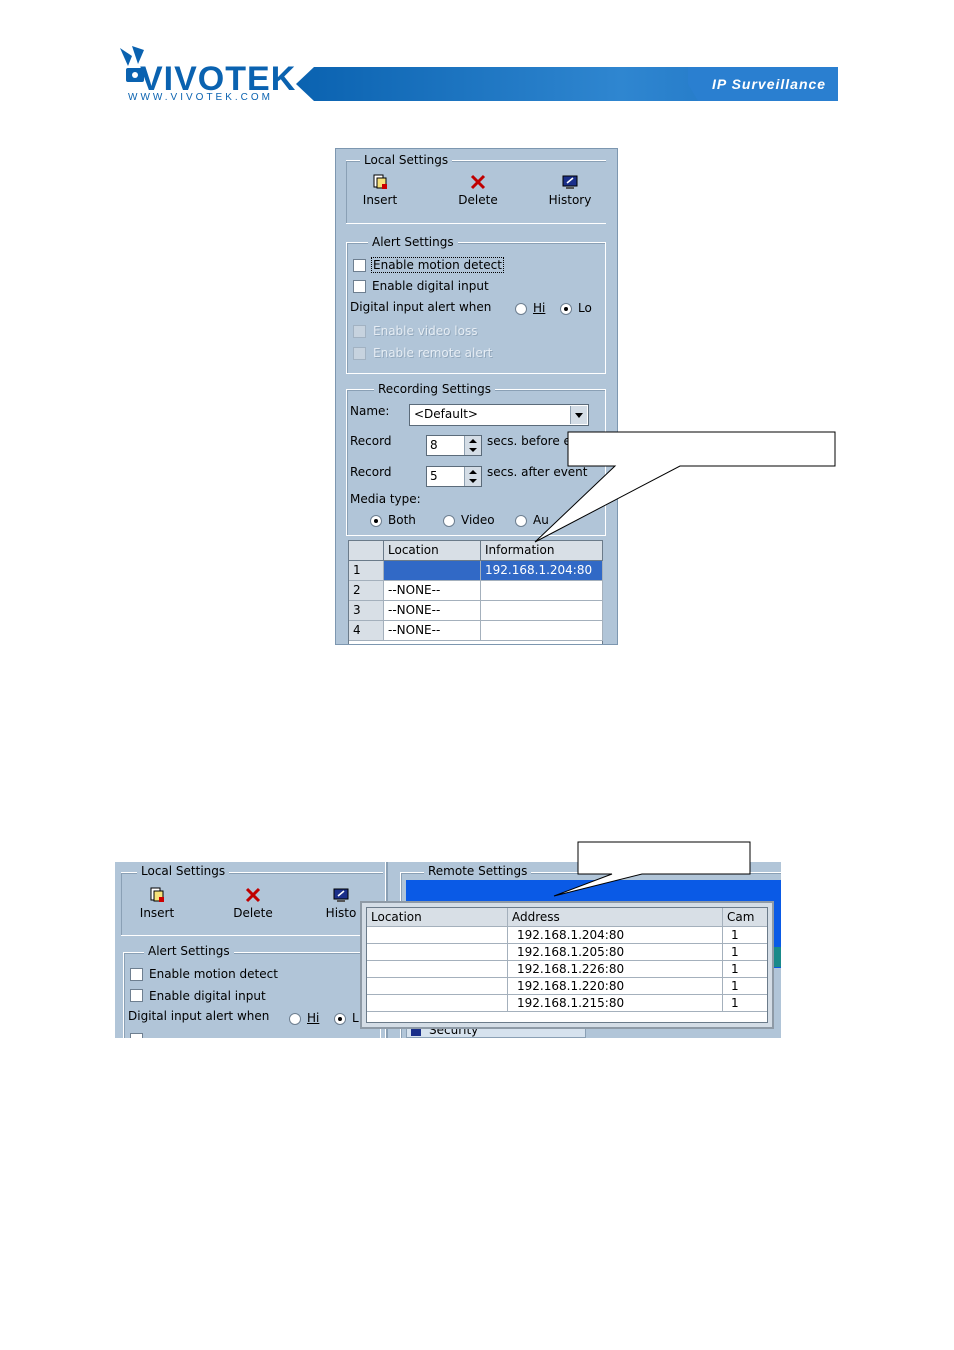 The width and height of the screenshot is (954, 1350). What do you see at coordinates (615, 917) in the screenshot?
I see `column-header-address: Address` at bounding box center [615, 917].